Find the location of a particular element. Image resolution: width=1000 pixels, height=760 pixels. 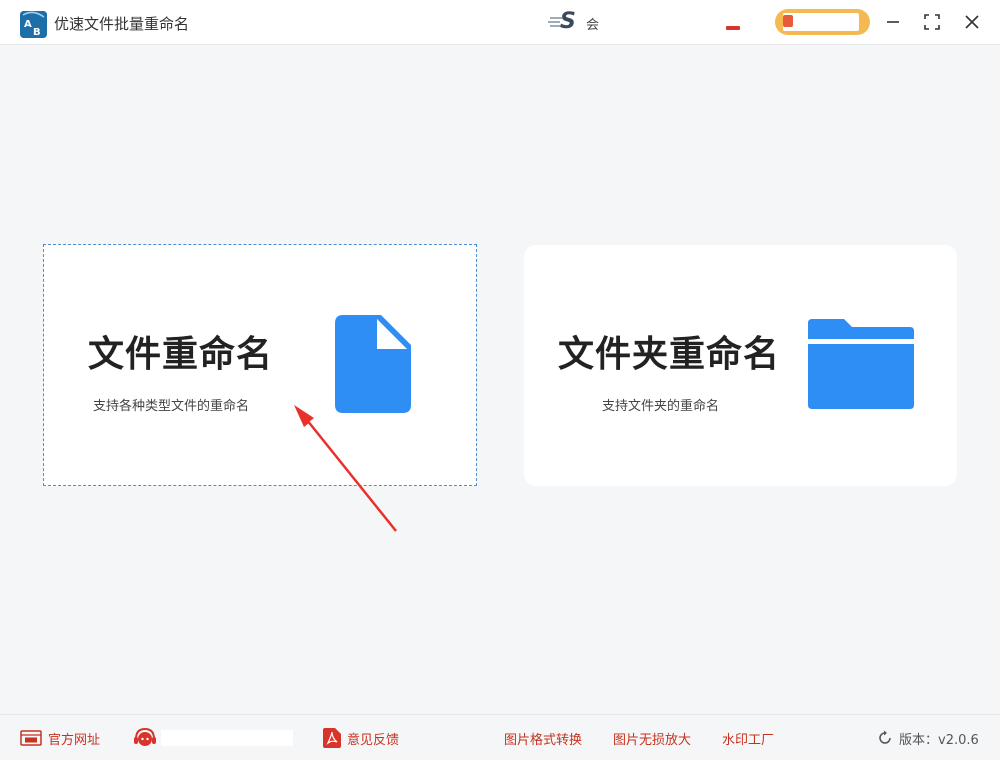

official-website-label: 官方网址 is located at coordinates (74, 740).